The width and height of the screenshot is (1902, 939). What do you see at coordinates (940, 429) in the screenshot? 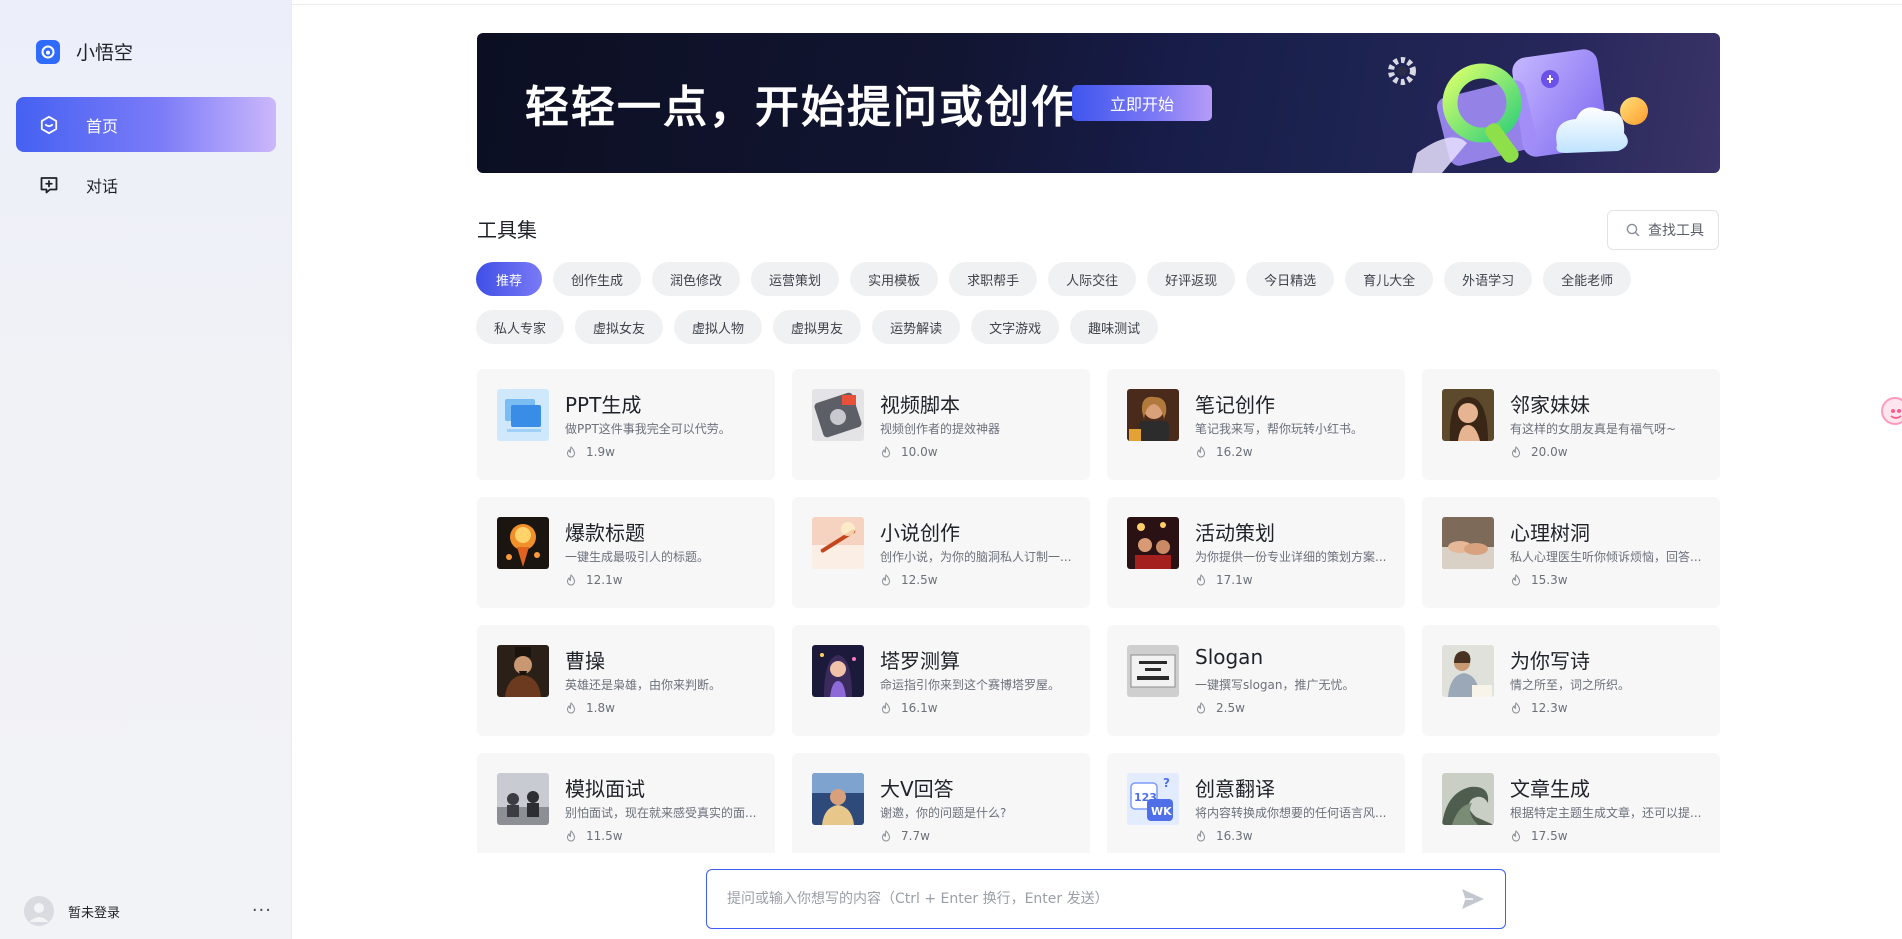
I see `tool-card-desc: 视频创作者的提效神器` at bounding box center [940, 429].